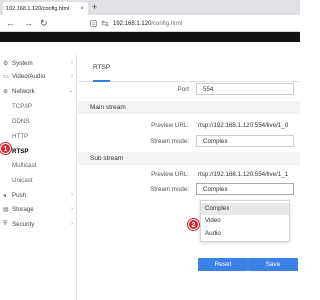 The image size is (320, 300). What do you see at coordinates (6, 91) in the screenshot?
I see `network-icon: ⊕` at bounding box center [6, 91].